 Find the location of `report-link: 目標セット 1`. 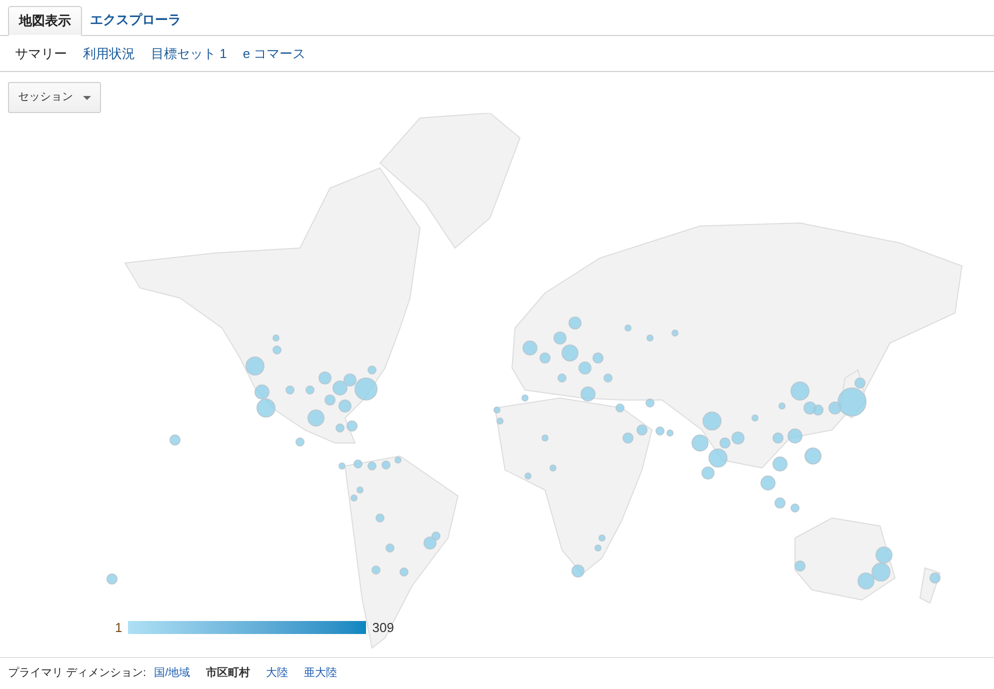

report-link: 目標セット 1 is located at coordinates (189, 54).